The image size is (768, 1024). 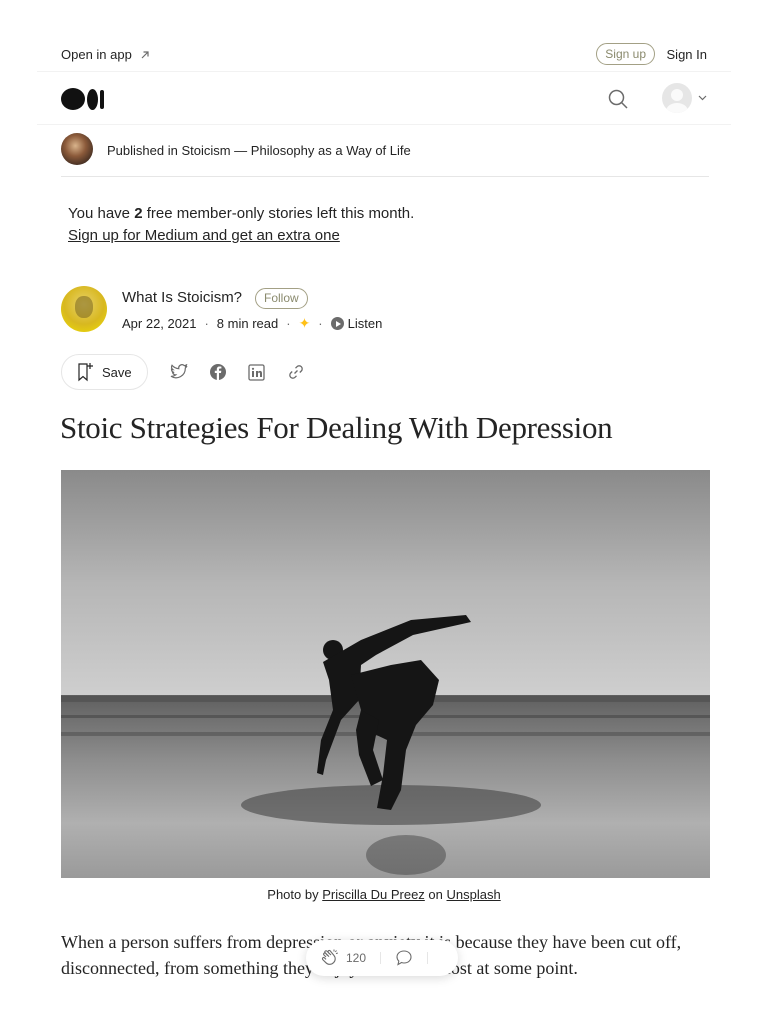 What do you see at coordinates (435, 894) in the screenshot?
I see `caption-mid: on` at bounding box center [435, 894].